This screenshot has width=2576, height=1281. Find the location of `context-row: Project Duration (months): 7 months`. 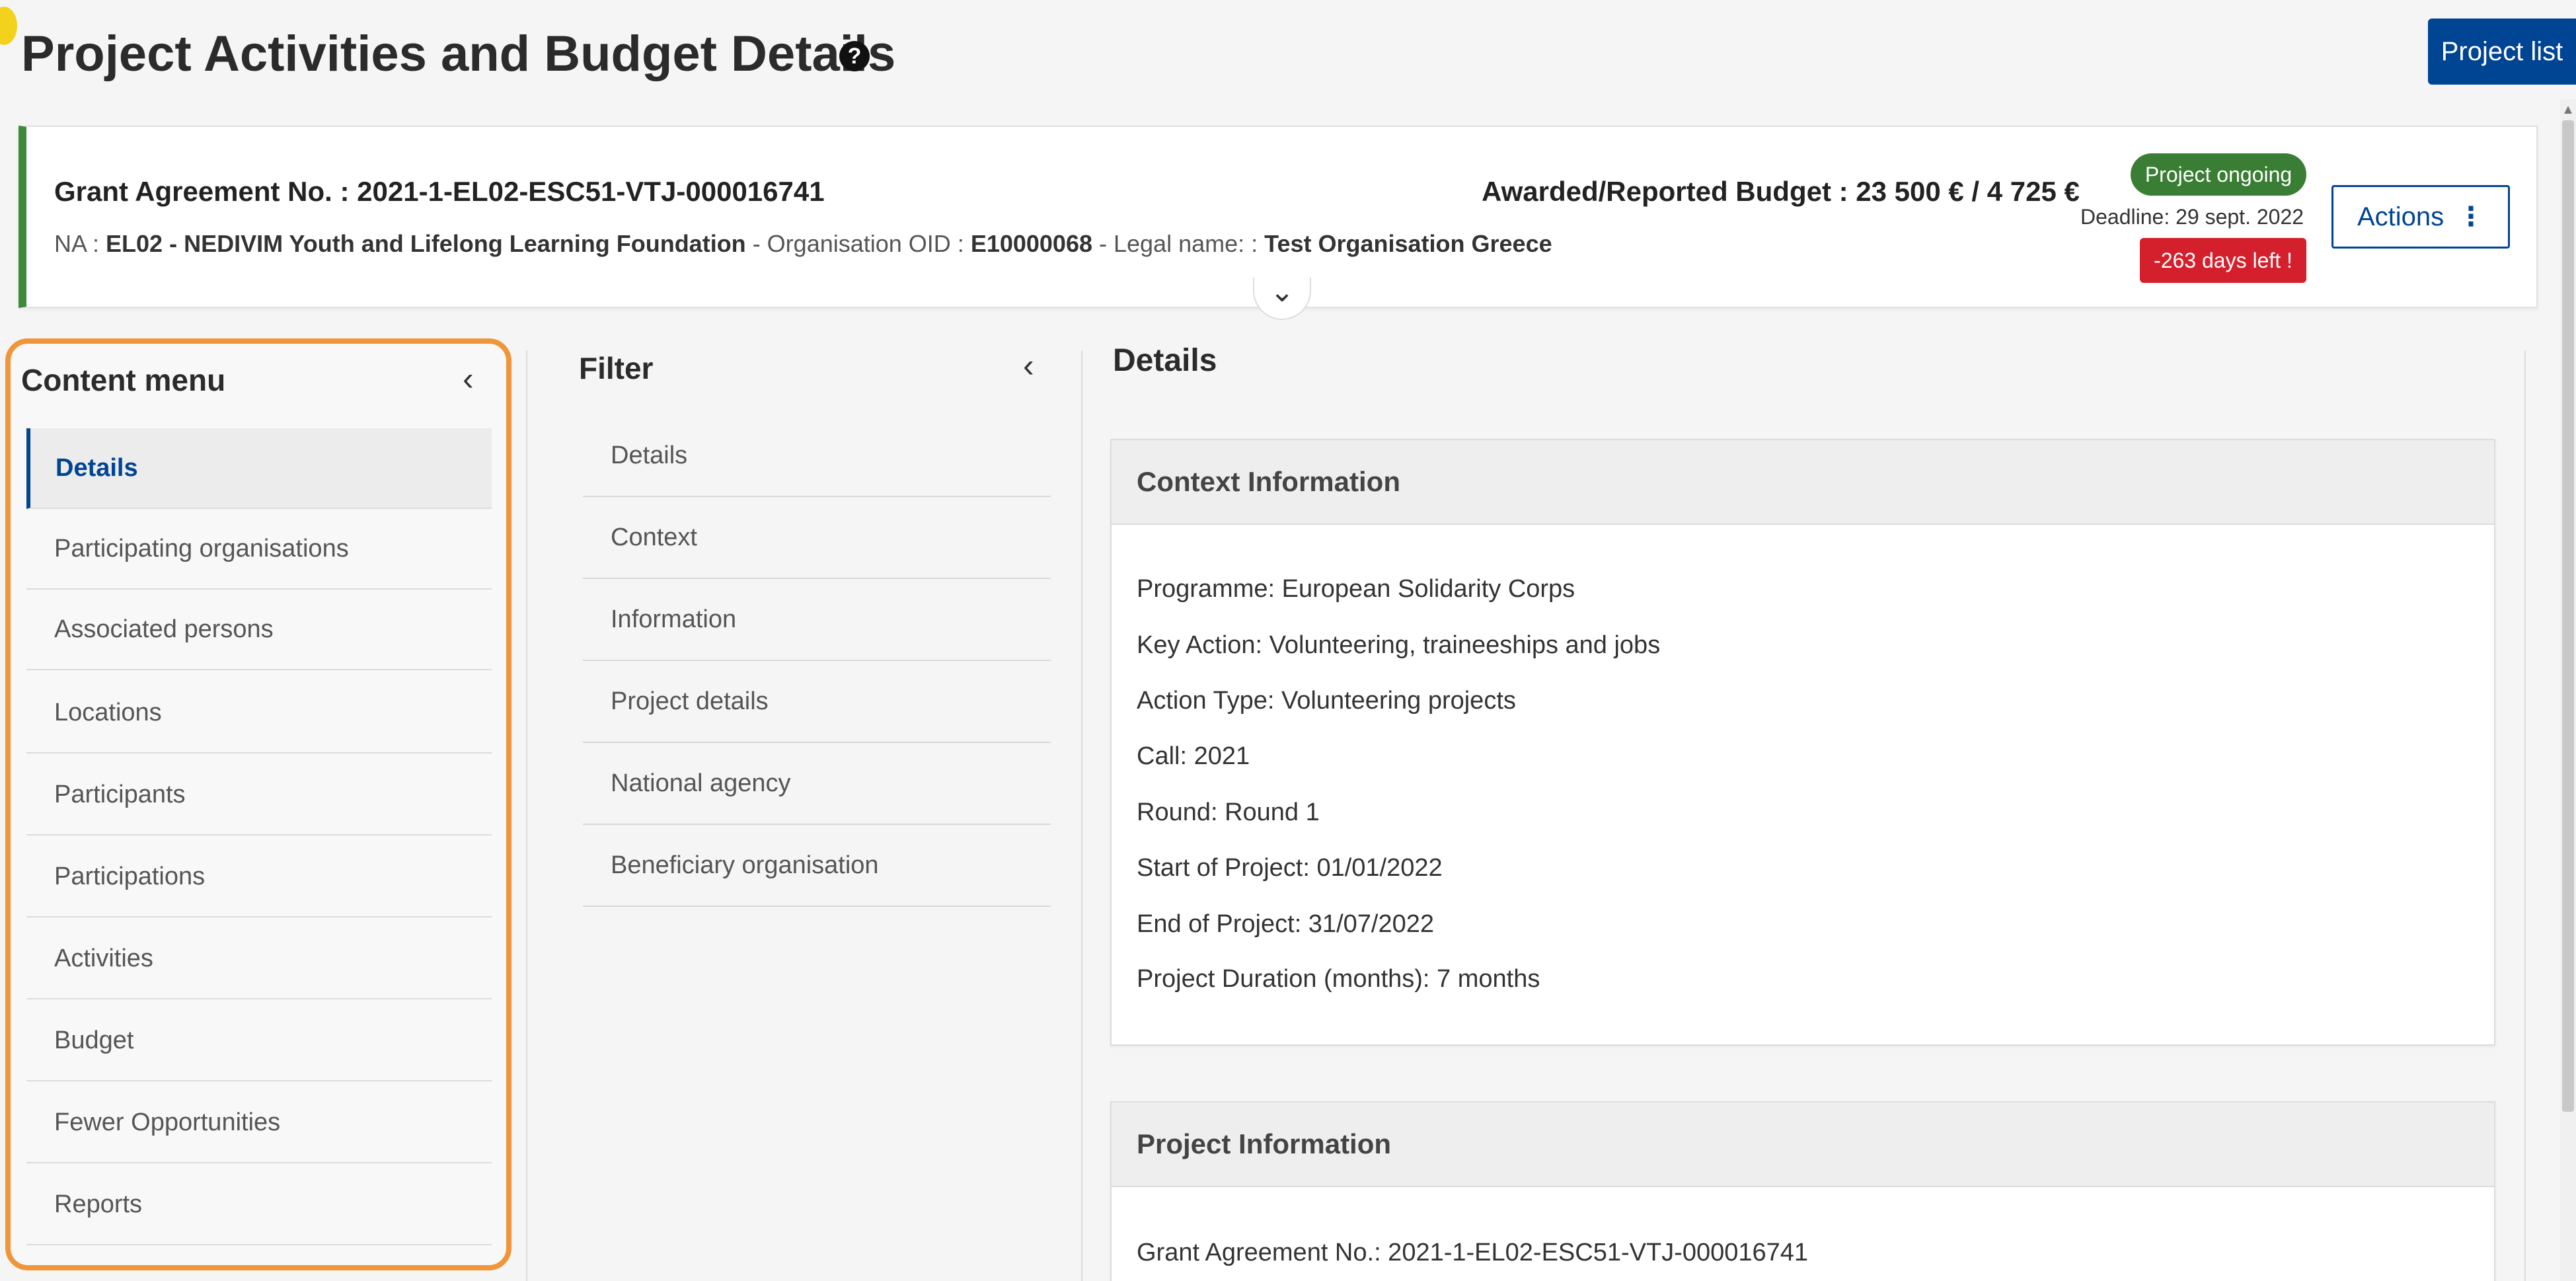

context-row: Project Duration (months): 7 months is located at coordinates (1338, 979).